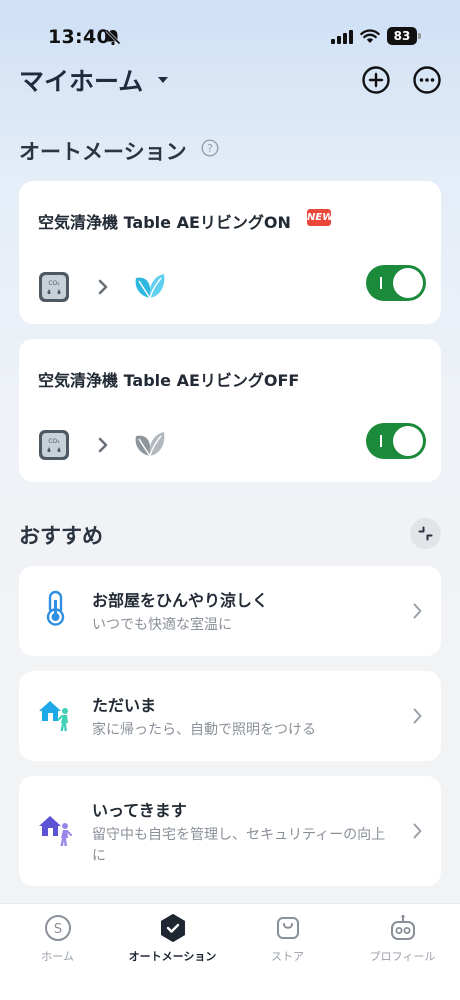  Describe the element at coordinates (402, 944) in the screenshot. I see `nav-item-profile: プロフィール` at that location.